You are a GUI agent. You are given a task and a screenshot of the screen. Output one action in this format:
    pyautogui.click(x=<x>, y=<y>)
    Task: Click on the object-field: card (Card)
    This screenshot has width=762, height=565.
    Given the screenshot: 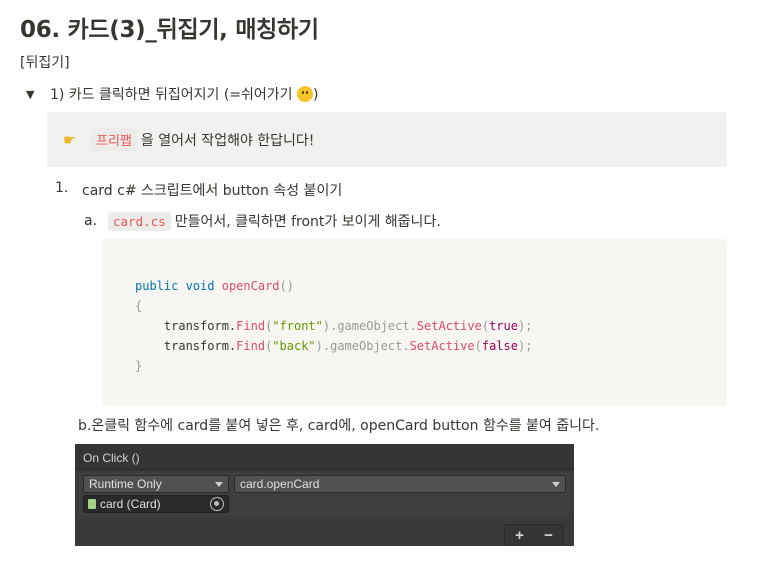 What is the action you would take?
    pyautogui.click(x=156, y=504)
    